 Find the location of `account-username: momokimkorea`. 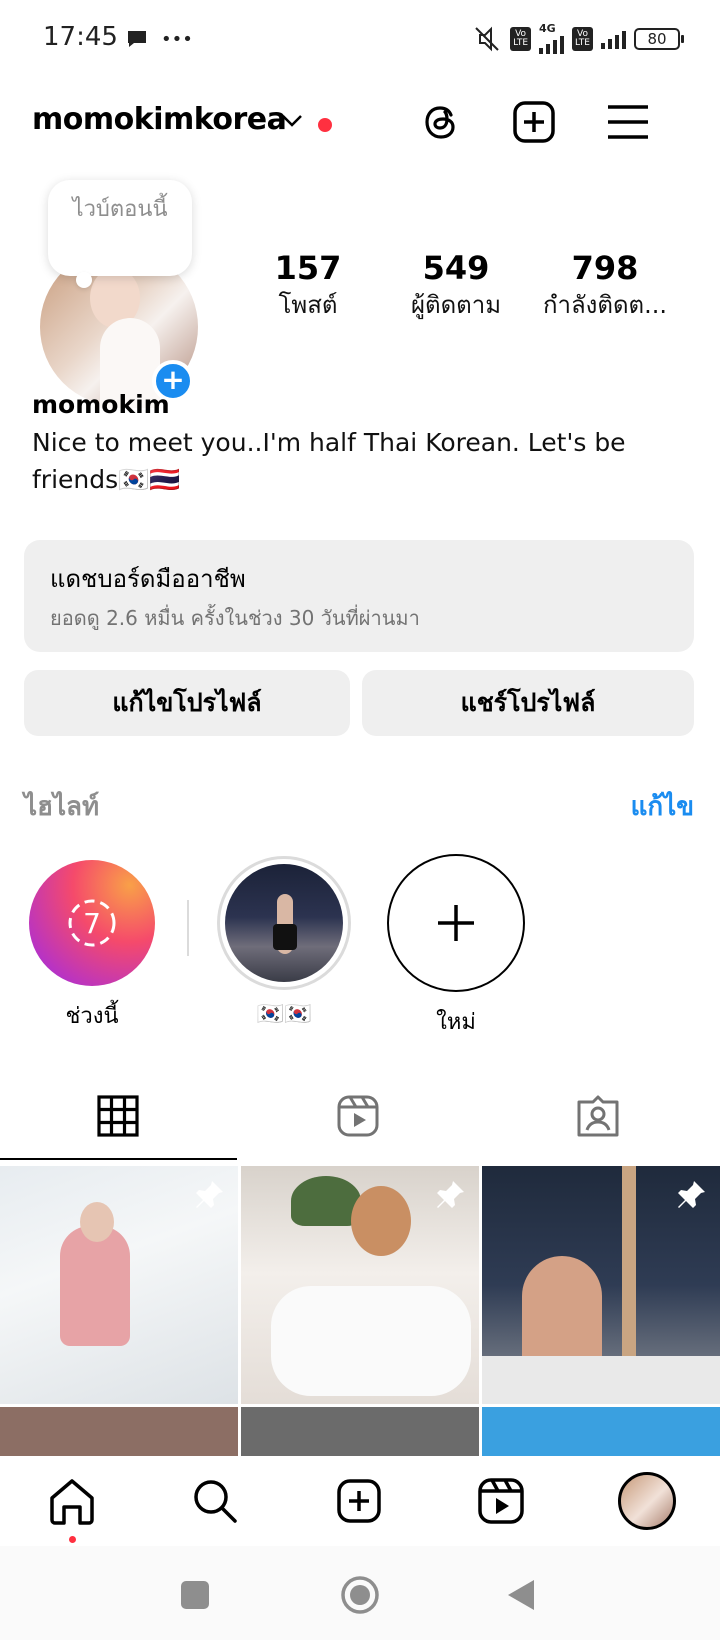

account-username: momokimkorea is located at coordinates (159, 119).